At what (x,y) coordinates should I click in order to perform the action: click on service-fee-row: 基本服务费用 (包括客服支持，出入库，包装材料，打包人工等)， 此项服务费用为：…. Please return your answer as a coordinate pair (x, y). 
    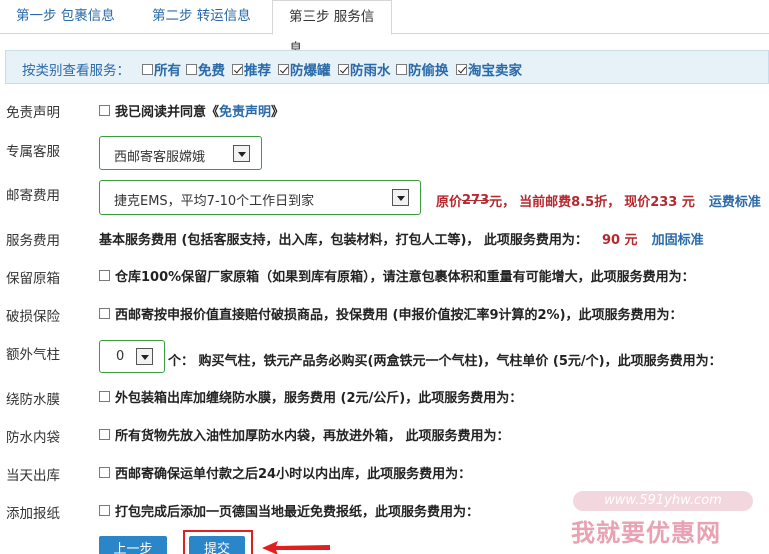
    Looking at the image, I should click on (401, 238).